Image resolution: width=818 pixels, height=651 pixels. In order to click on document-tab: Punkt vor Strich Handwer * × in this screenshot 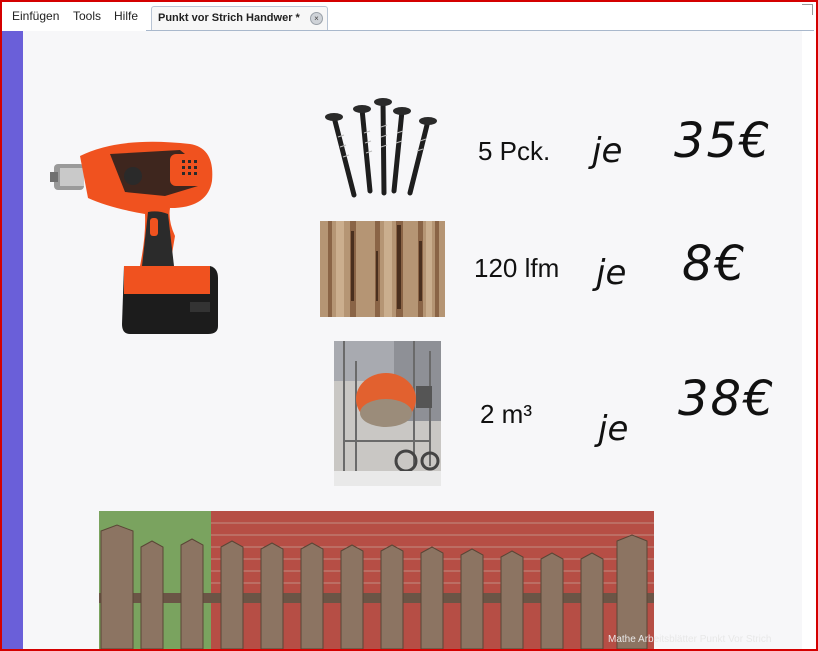, I will do `click(239, 18)`.